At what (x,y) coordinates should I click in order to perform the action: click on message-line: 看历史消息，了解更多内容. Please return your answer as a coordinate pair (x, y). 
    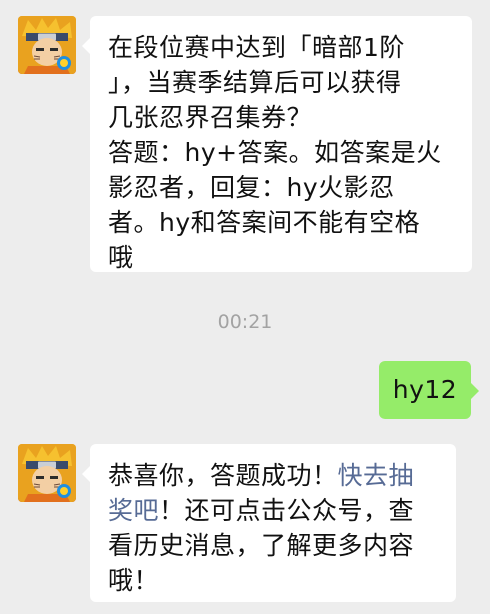
    Looking at the image, I should click on (261, 545).